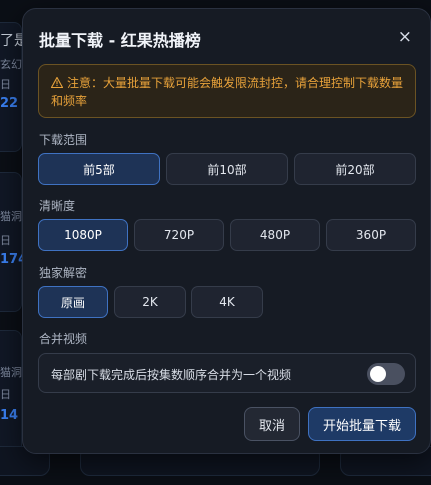  Describe the element at coordinates (378, 374) in the screenshot. I see `toggle-knob` at that location.